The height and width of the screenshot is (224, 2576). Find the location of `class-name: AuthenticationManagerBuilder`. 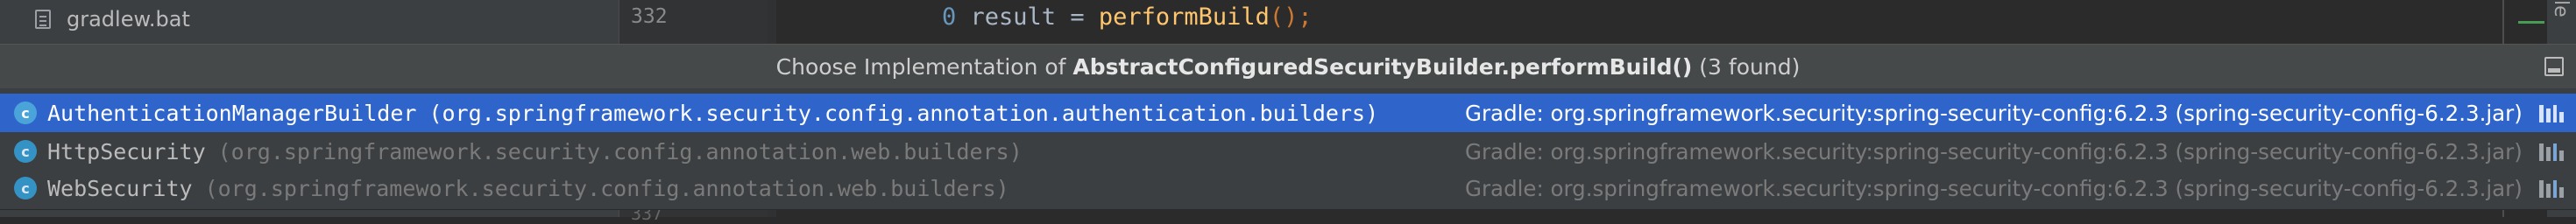

class-name: AuthenticationManagerBuilder is located at coordinates (232, 113).